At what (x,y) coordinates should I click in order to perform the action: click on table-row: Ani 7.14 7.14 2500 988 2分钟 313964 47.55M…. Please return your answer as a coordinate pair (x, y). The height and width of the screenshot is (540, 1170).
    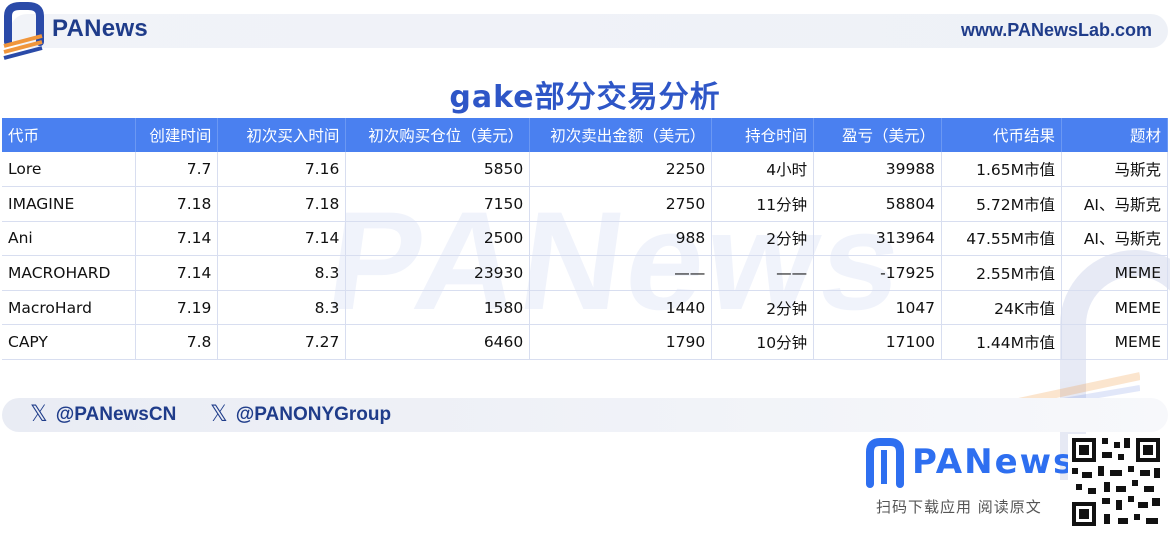
    Looking at the image, I should click on (585, 239).